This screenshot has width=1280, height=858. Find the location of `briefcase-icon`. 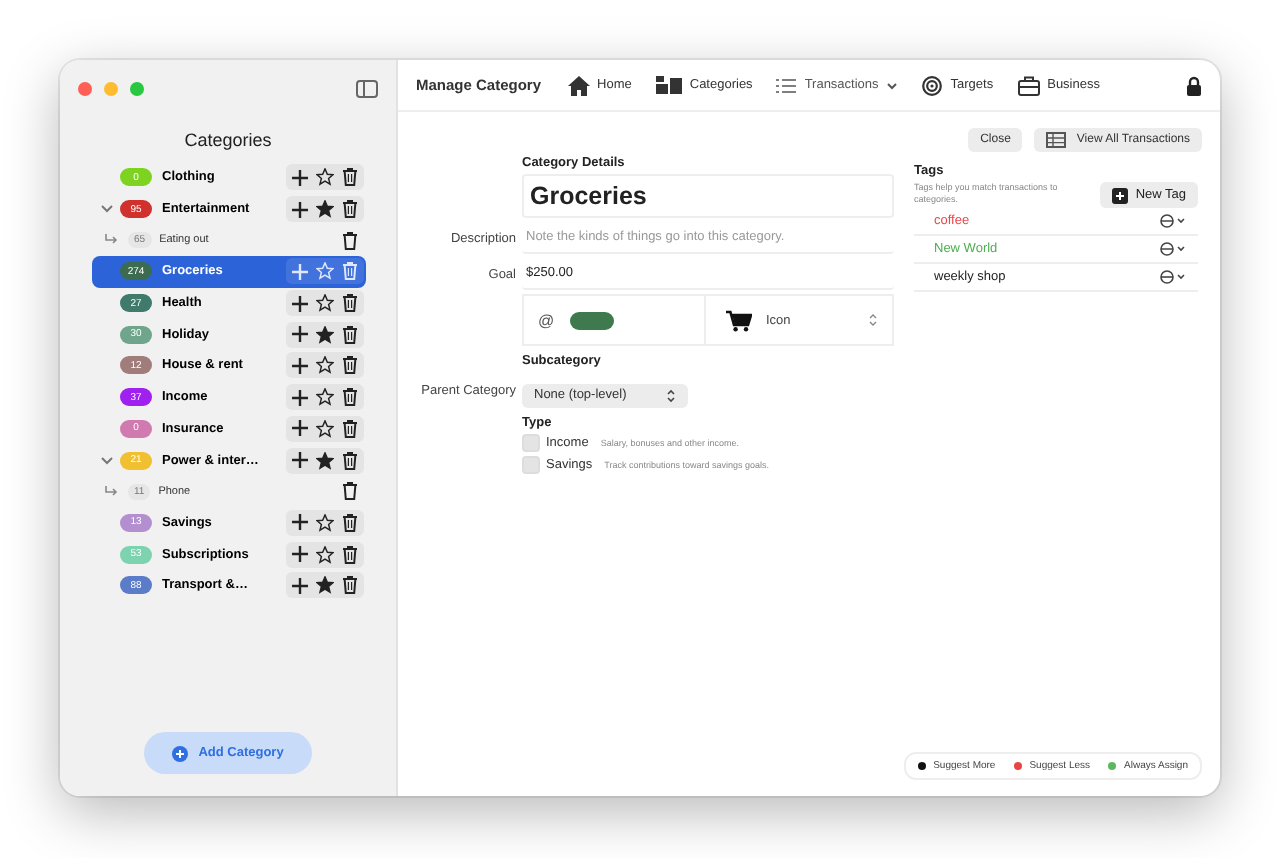

briefcase-icon is located at coordinates (1028, 85).